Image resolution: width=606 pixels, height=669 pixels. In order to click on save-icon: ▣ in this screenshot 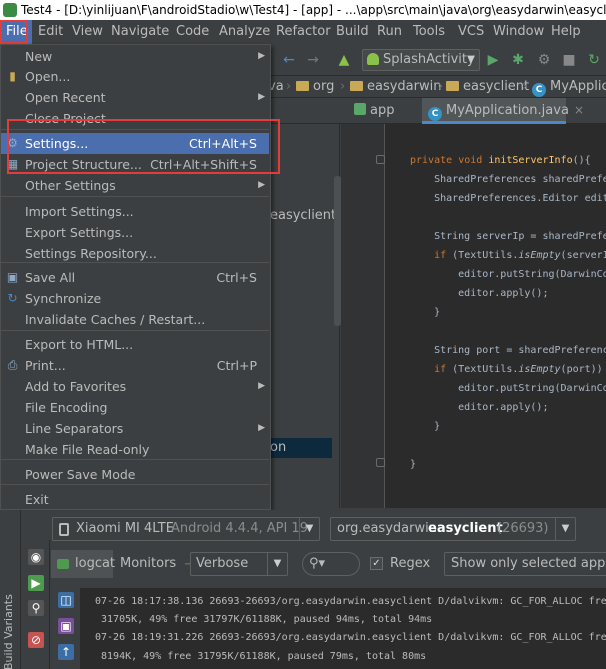, I will do `click(12, 277)`.